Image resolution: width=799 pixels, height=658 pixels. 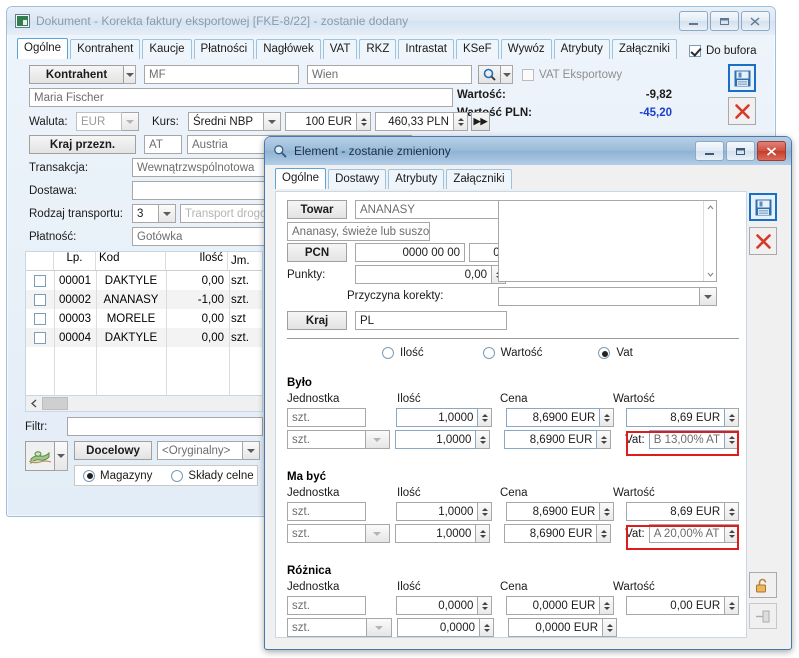 I want to click on kurs-type-dropdown-arrow, so click(x=272, y=121).